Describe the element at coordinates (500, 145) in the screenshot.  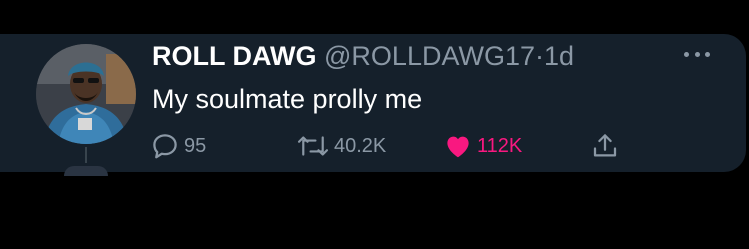
I see `like-count: 112K` at that location.